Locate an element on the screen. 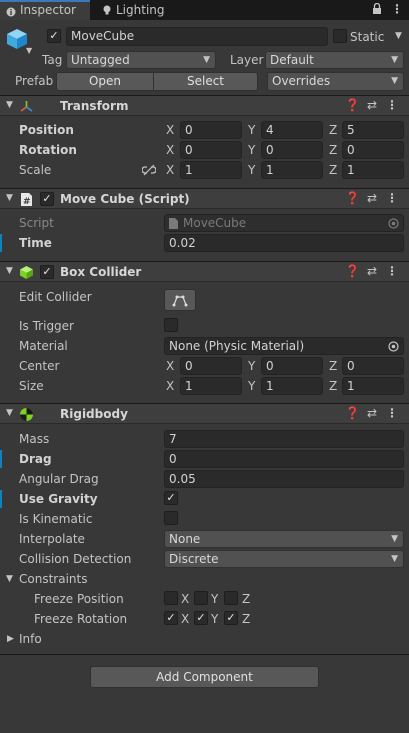 The image size is (409, 733). constrain-proportions-link-icon is located at coordinates (149, 170).